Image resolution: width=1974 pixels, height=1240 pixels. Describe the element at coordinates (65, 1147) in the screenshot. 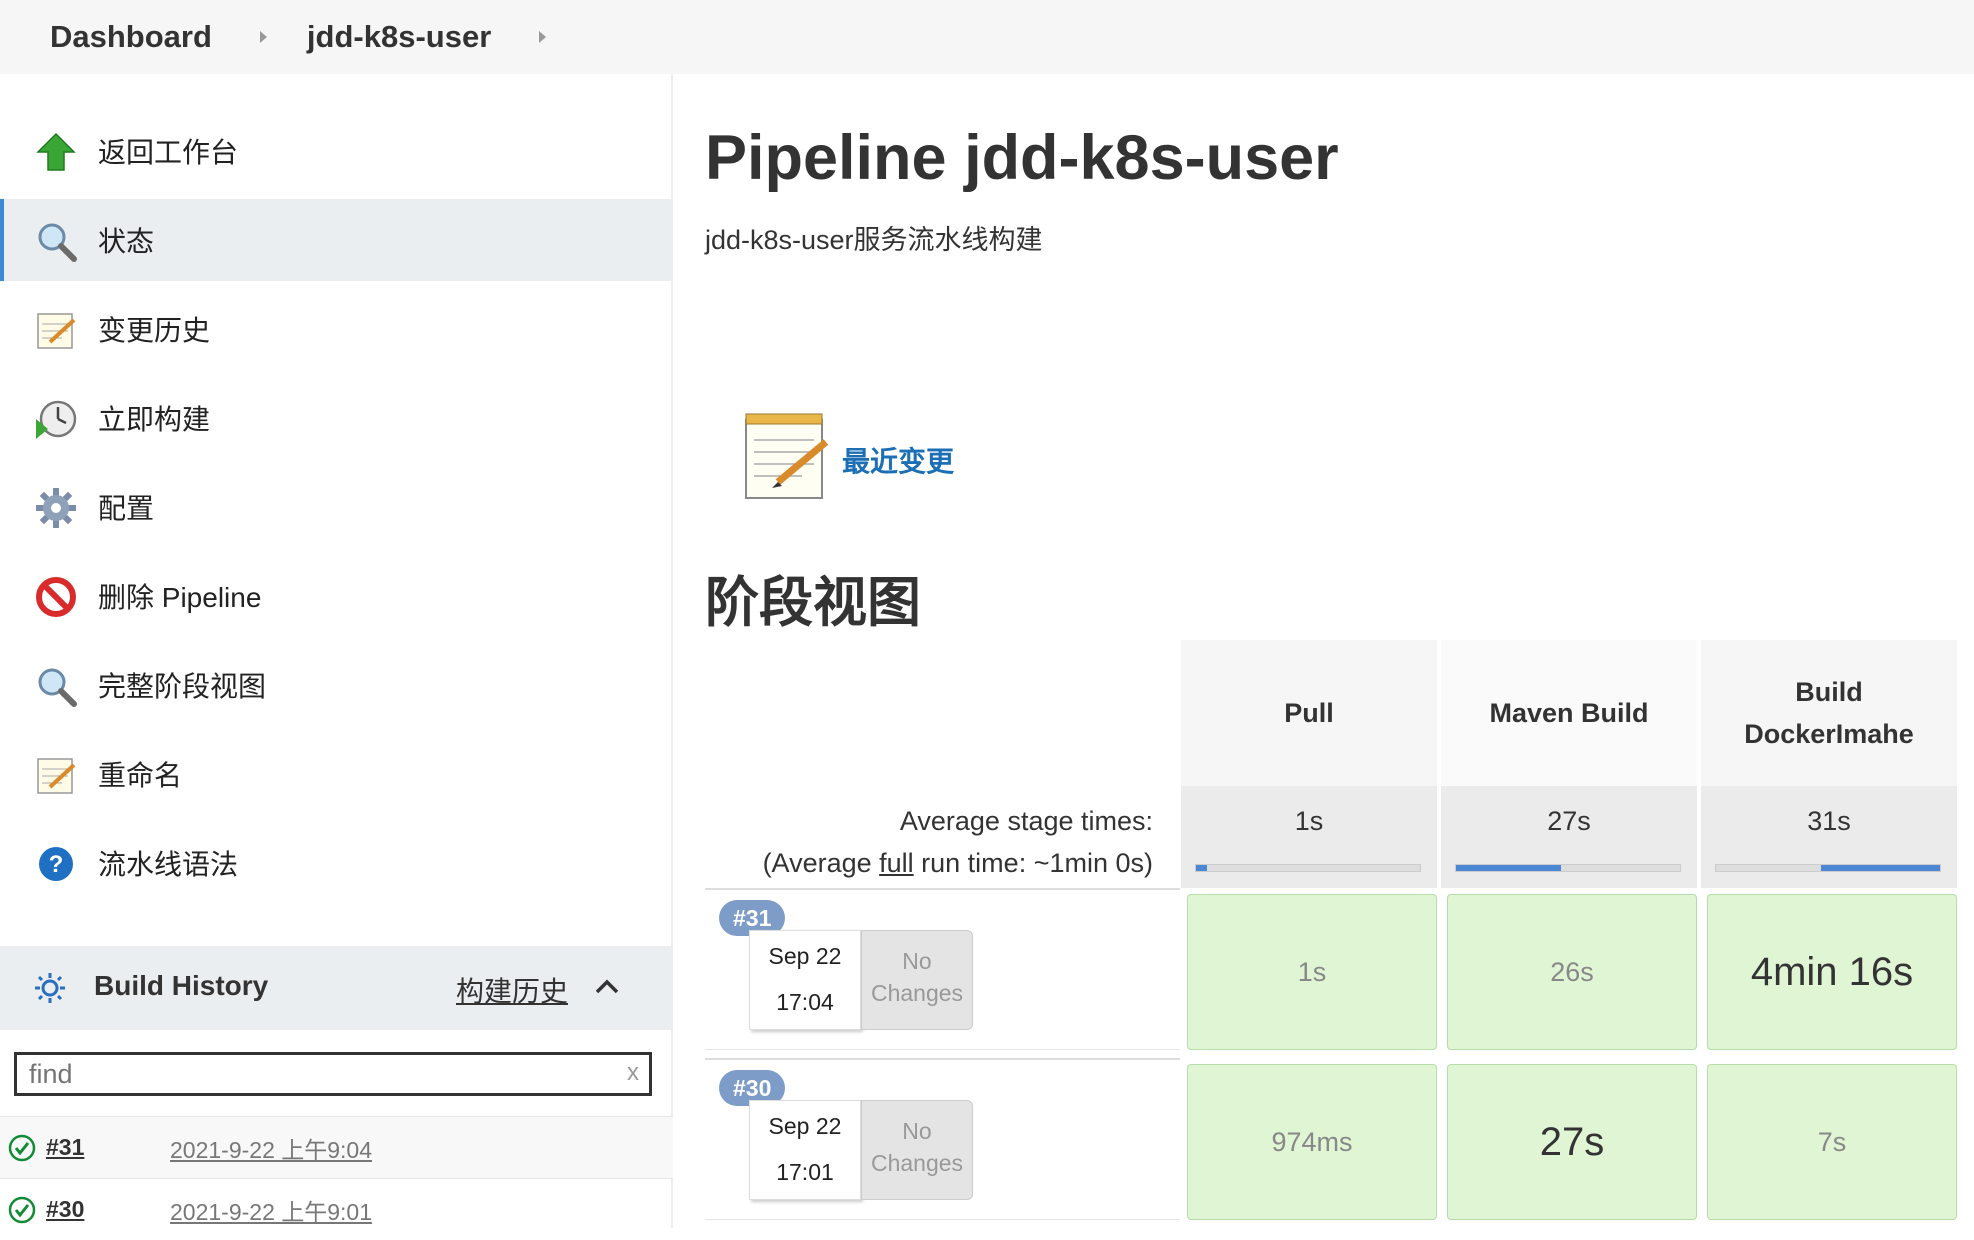

I see `build-number-link: #31` at that location.